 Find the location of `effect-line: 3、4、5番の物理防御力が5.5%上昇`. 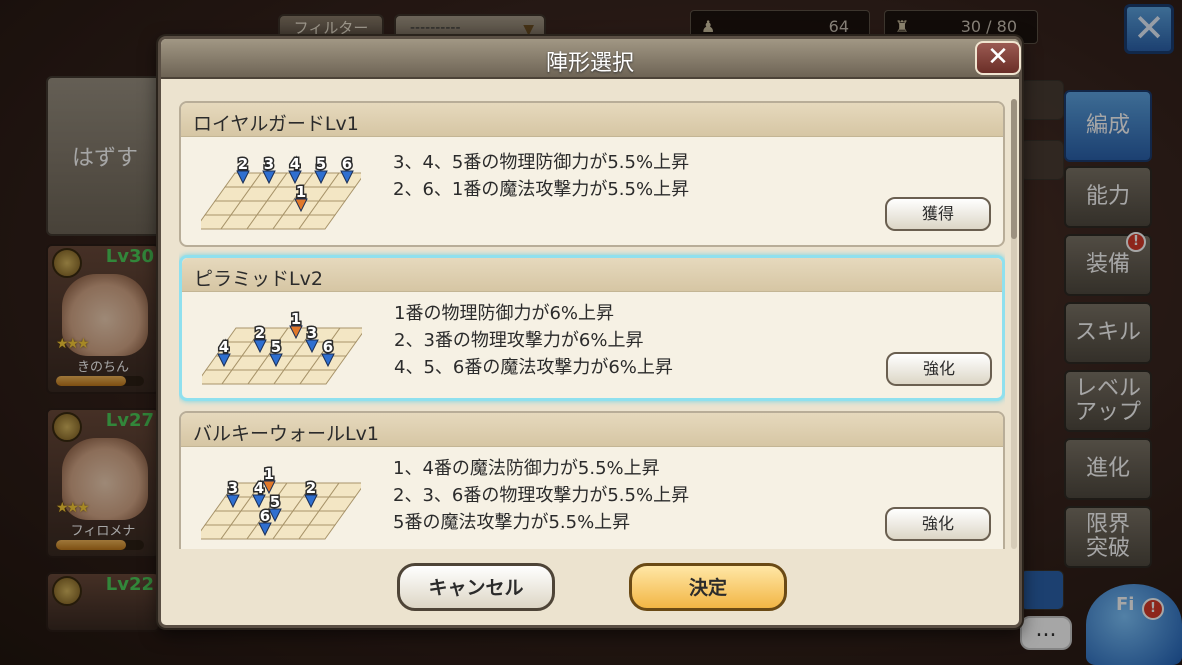

effect-line: 3、4、5番の物理防御力が5.5%上昇 is located at coordinates (541, 162).